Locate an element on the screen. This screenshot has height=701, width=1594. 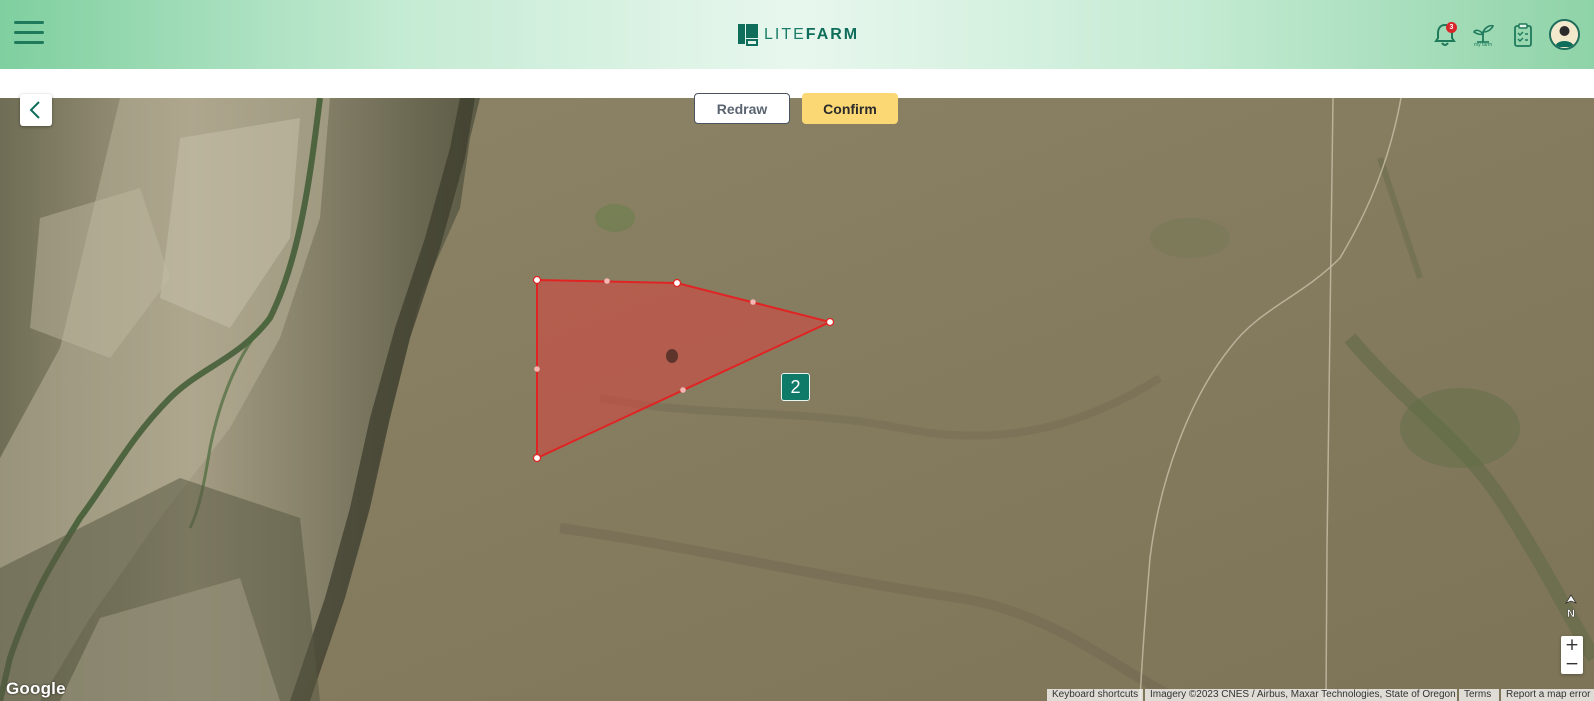
area-number-label: 2 is located at coordinates (795, 387).